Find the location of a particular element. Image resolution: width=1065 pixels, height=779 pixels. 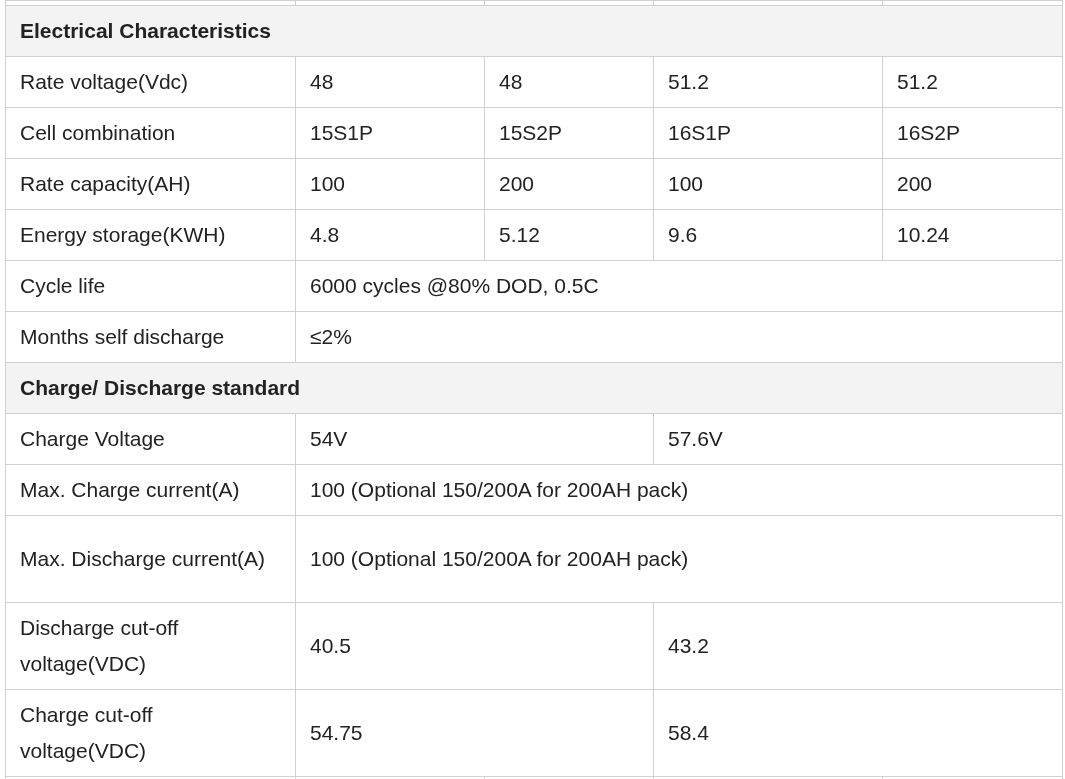

row-label-cell: Charge Voltage is located at coordinates (150, 439).